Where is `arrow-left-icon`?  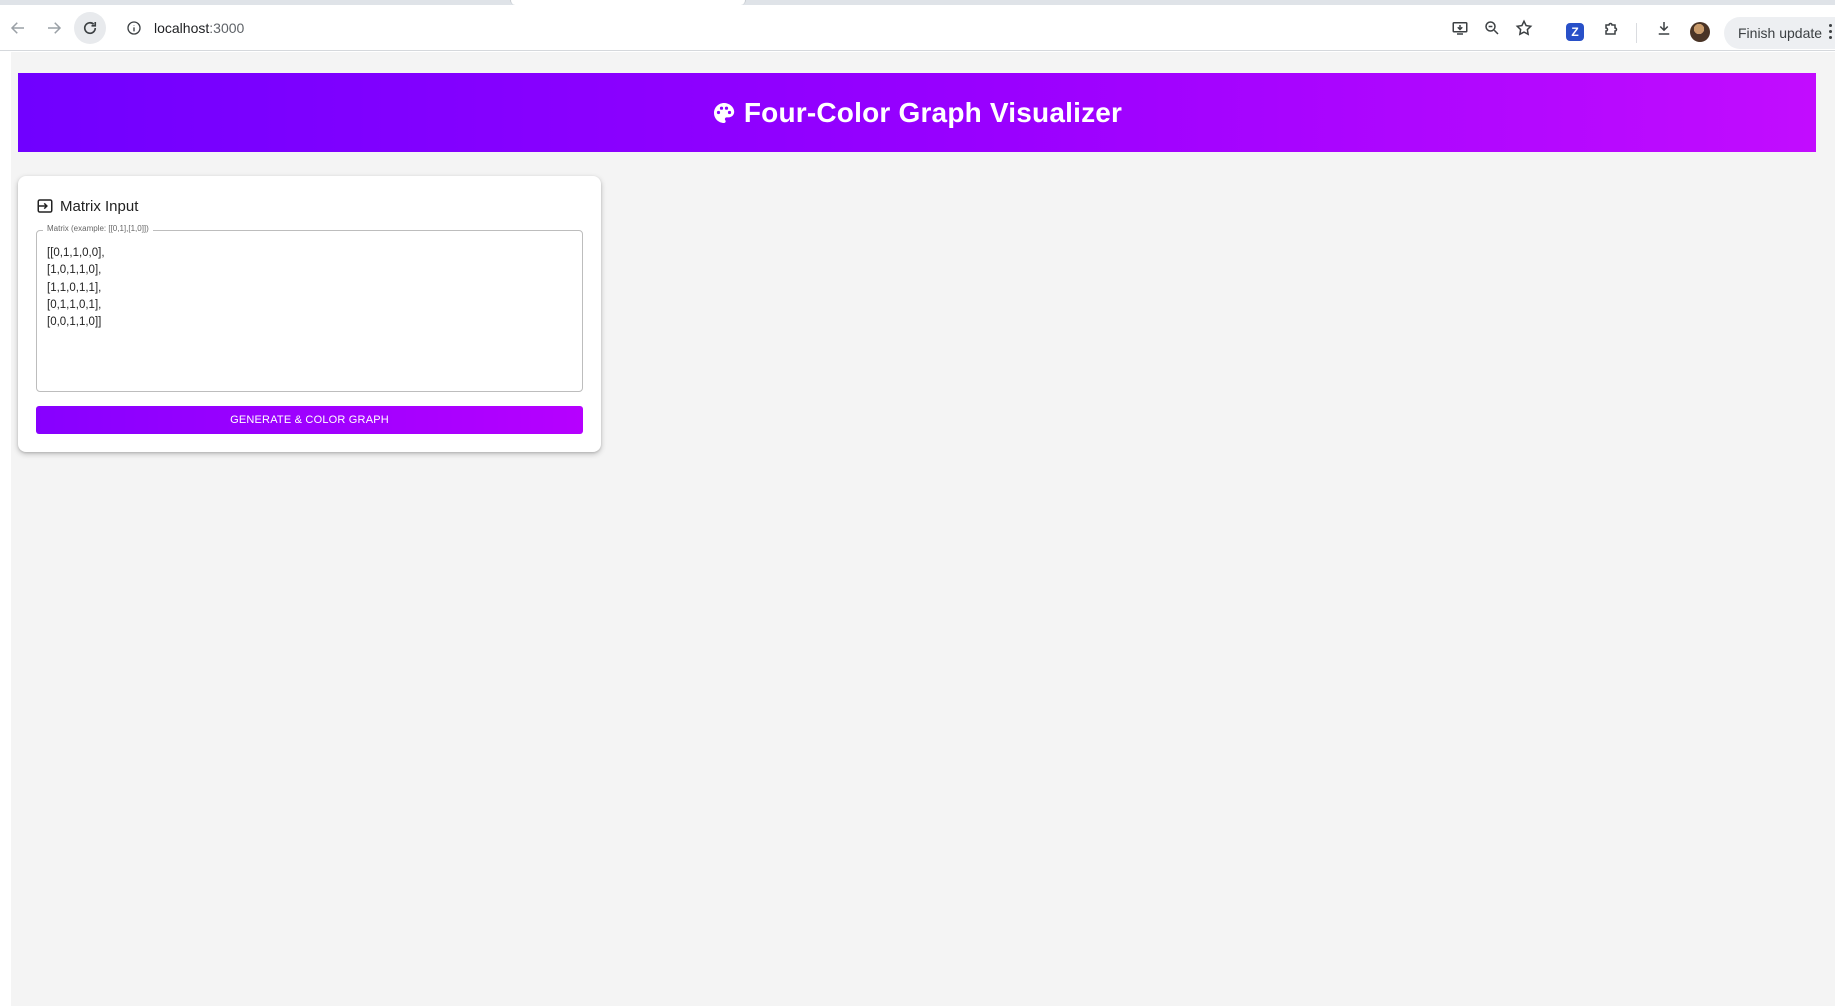
arrow-left-icon is located at coordinates (17, 28).